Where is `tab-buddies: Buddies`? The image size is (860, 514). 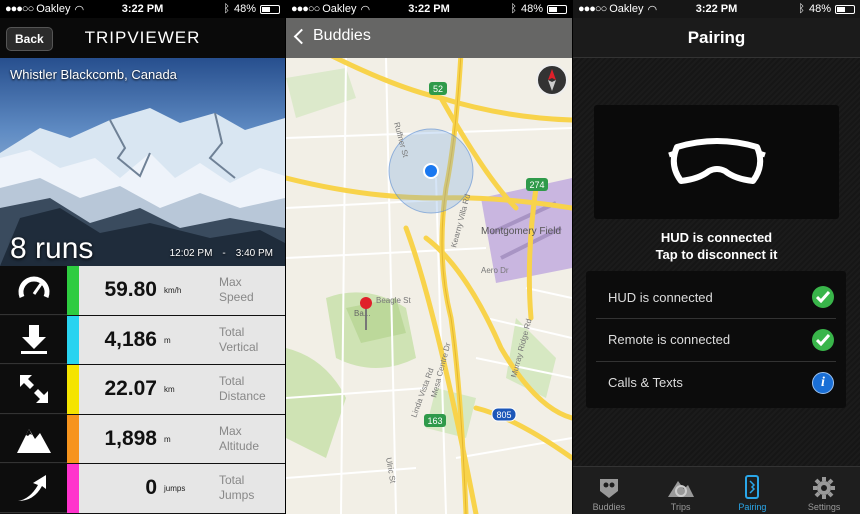
tab-buddies: Buddies is located at coordinates (609, 490).